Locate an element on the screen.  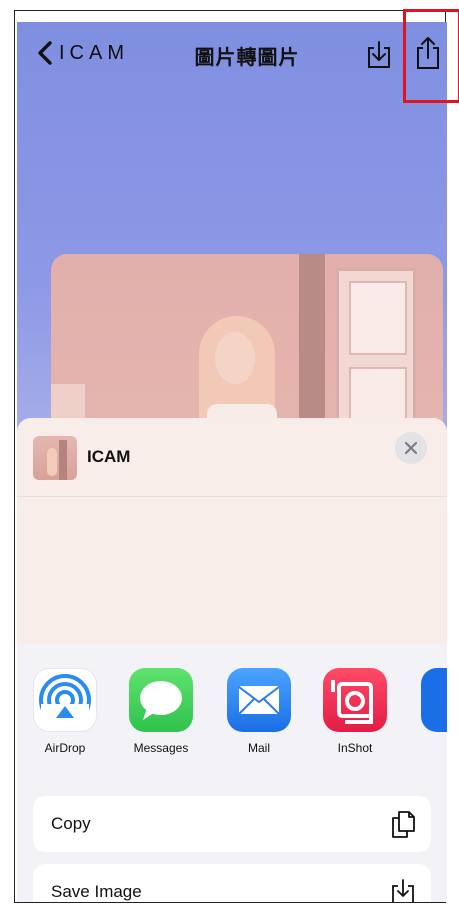
share-app-inshot: InShot is located at coordinates (355, 711).